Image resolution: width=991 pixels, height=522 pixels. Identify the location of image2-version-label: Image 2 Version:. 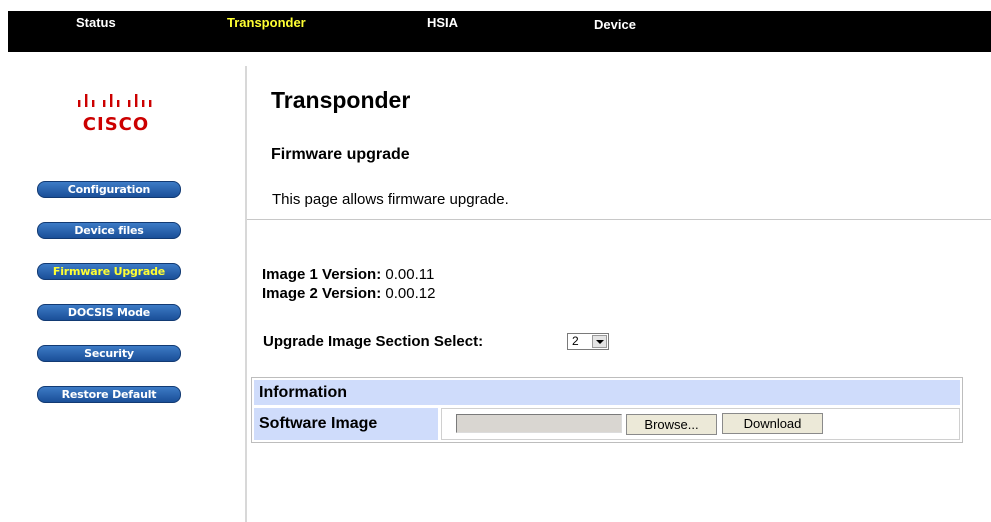
(322, 293).